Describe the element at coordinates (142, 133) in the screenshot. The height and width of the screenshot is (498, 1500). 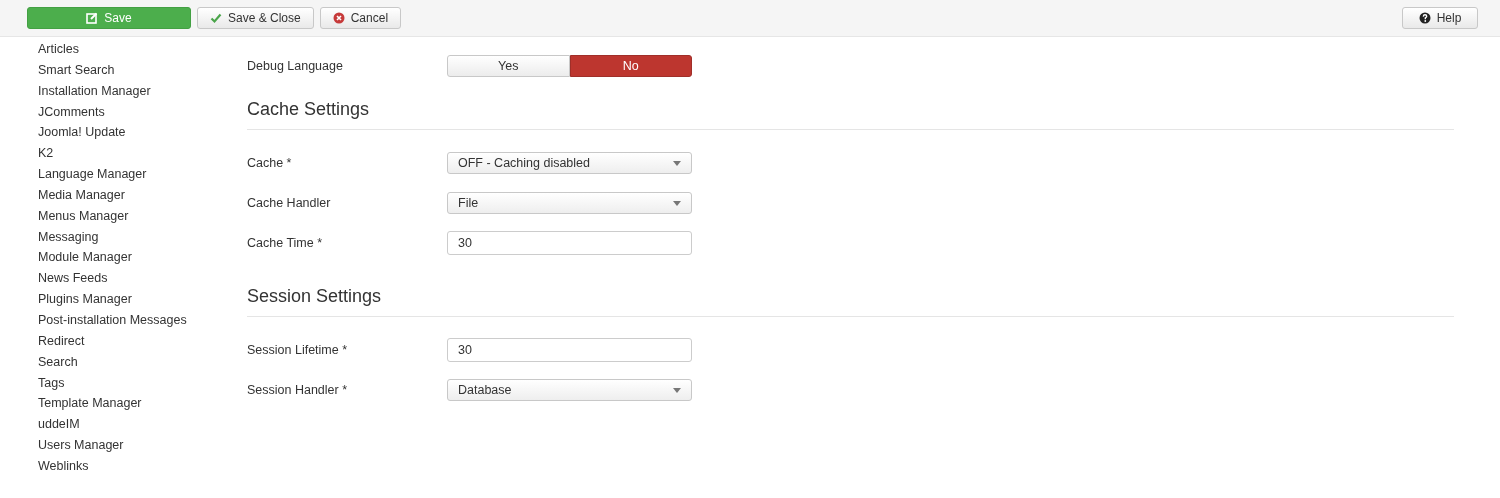
I see `sidebar-item: Joomla! Update` at that location.